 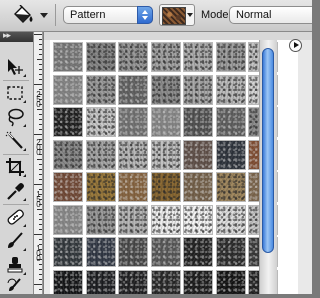 I want to click on history-brush-tool, so click(x=15, y=287).